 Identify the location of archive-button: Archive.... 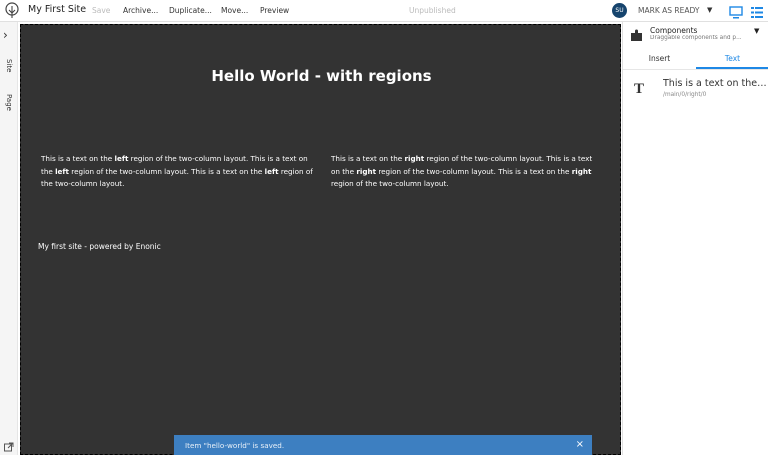
(140, 10).